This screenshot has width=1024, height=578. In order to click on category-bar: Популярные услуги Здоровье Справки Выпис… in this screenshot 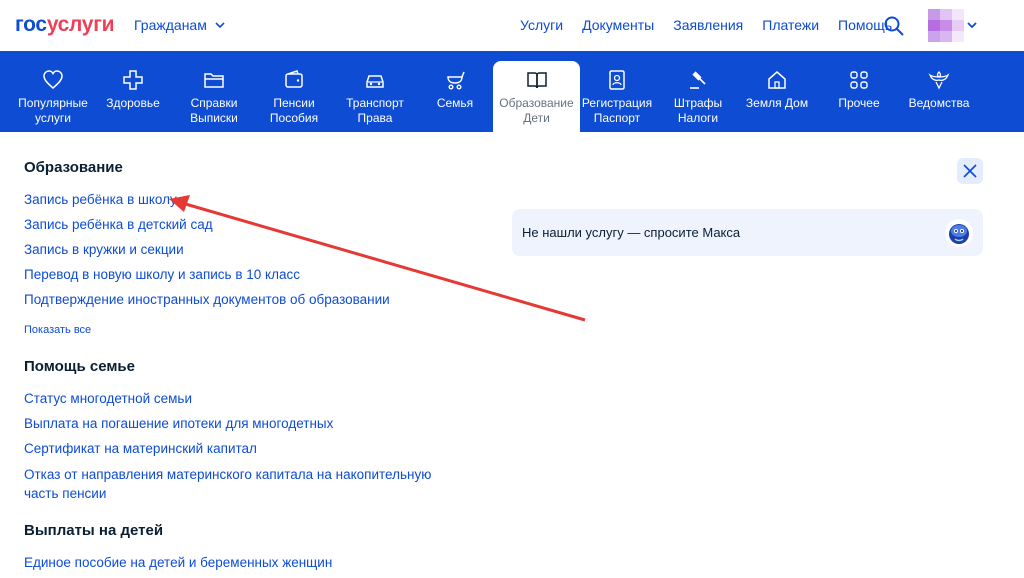, I will do `click(512, 91)`.